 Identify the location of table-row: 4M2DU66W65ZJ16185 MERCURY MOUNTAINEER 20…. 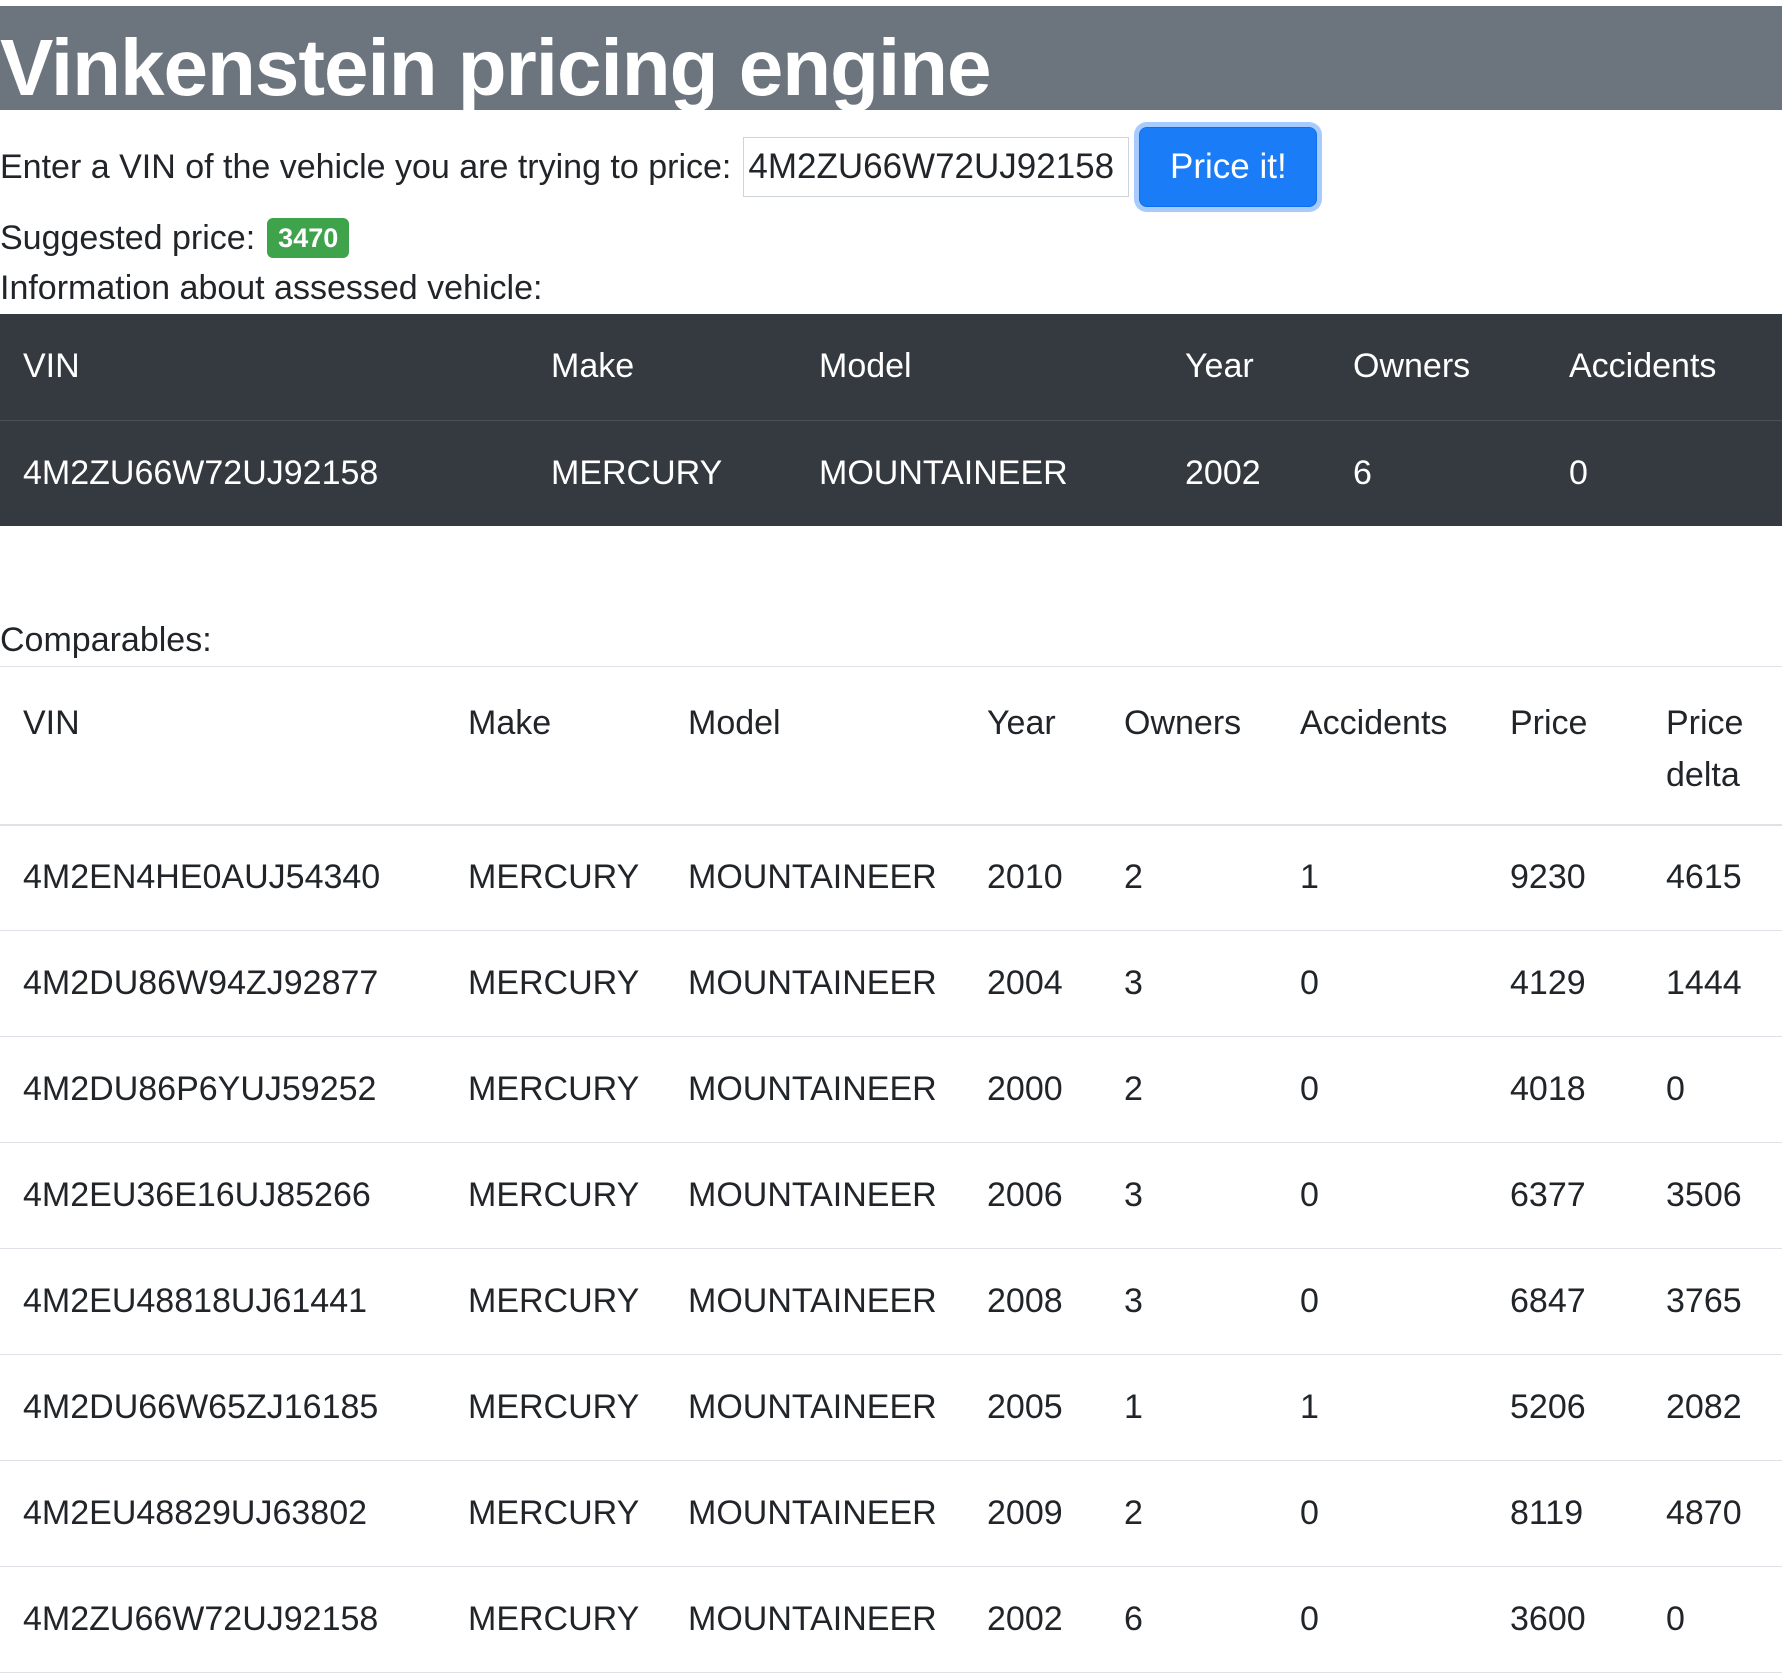
(891, 1408).